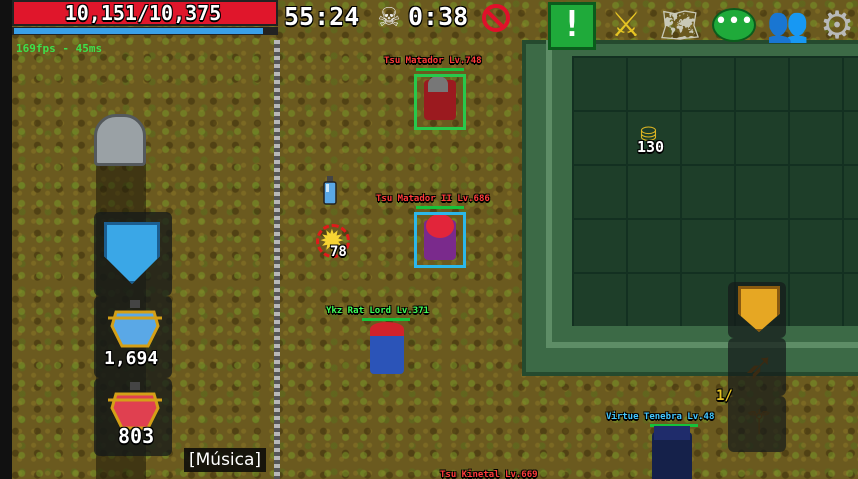 This screenshot has width=858, height=479. I want to click on chat-button: •••, so click(734, 26).